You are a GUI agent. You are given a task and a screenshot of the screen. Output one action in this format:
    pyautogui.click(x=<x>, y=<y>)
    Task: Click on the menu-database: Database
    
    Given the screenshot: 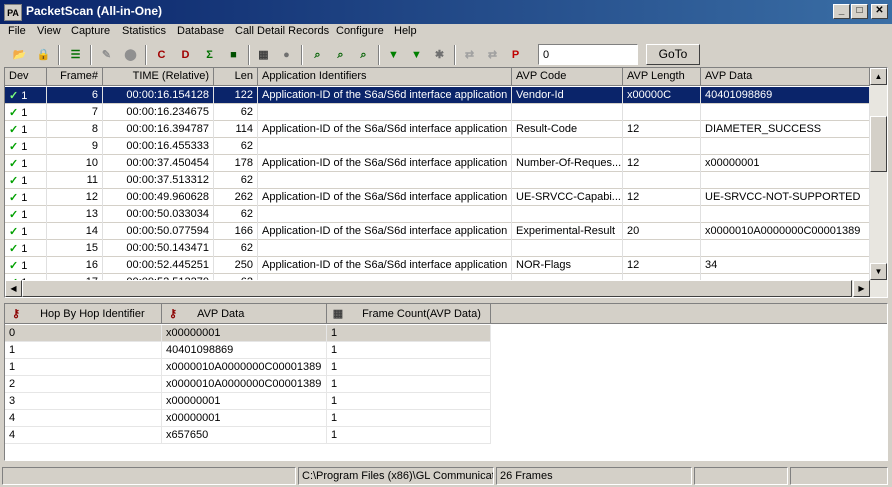 What is the action you would take?
    pyautogui.click(x=200, y=31)
    